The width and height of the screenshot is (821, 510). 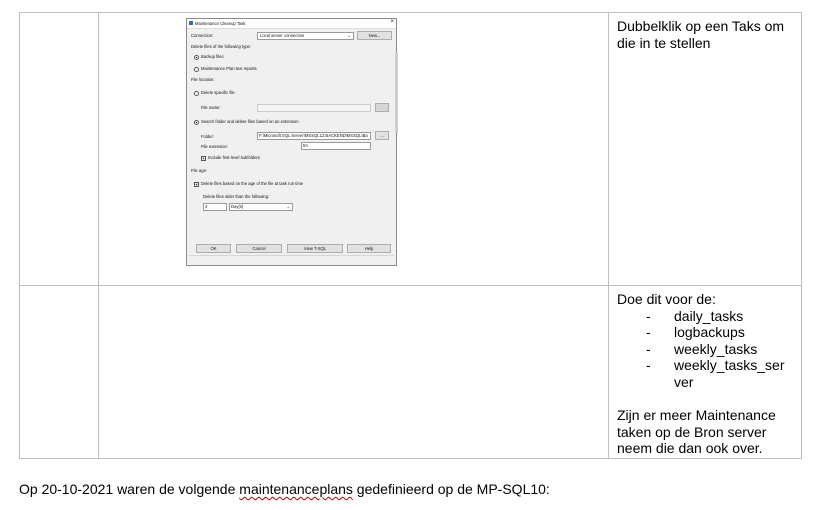 I want to click on age-number-value: 4, so click(x=206, y=206).